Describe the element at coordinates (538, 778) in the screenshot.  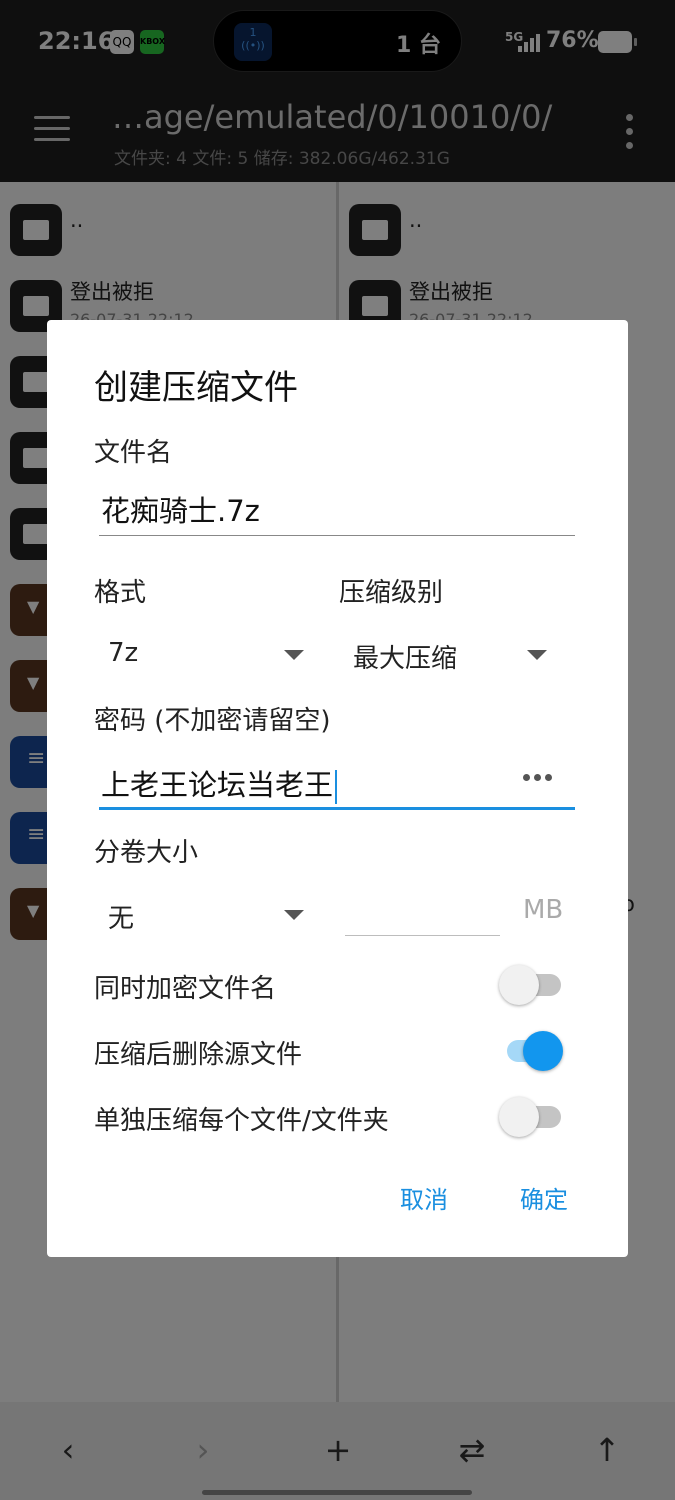
I see `password-visibility-icon` at that location.